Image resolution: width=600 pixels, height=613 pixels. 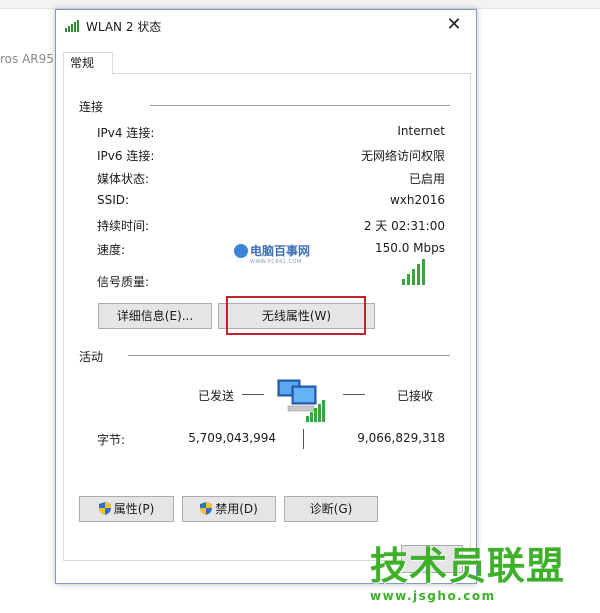 I want to click on sent-label: 已发送, so click(x=216, y=396).